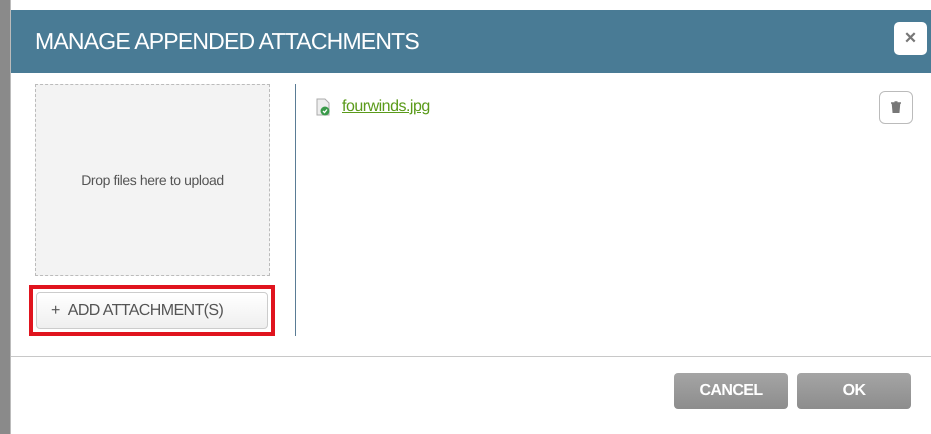  I want to click on trash-icon, so click(896, 107).